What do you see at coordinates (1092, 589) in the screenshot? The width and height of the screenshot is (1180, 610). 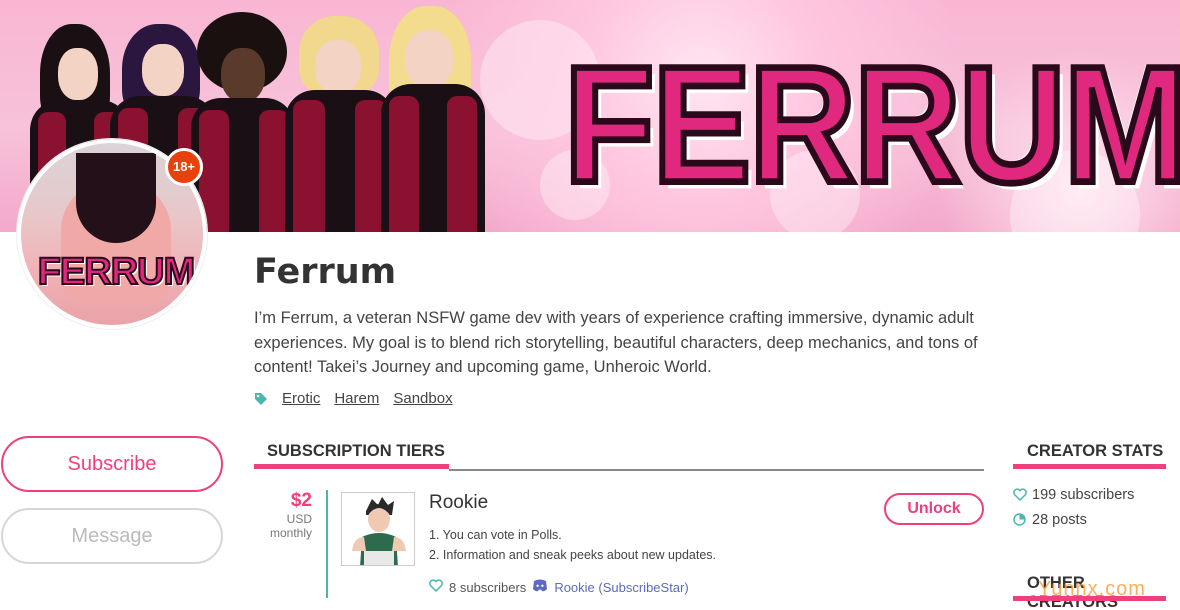 I see `watermark: Yunnx.com` at bounding box center [1092, 589].